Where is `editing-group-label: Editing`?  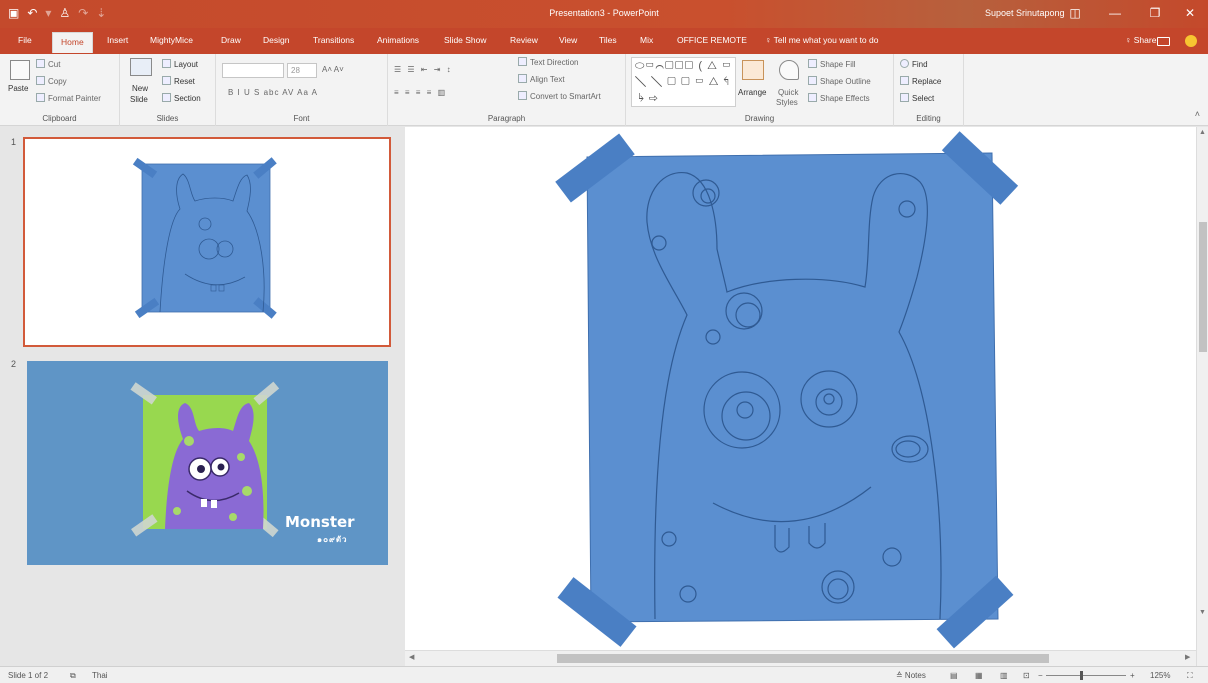
editing-group-label: Editing is located at coordinates (928, 118).